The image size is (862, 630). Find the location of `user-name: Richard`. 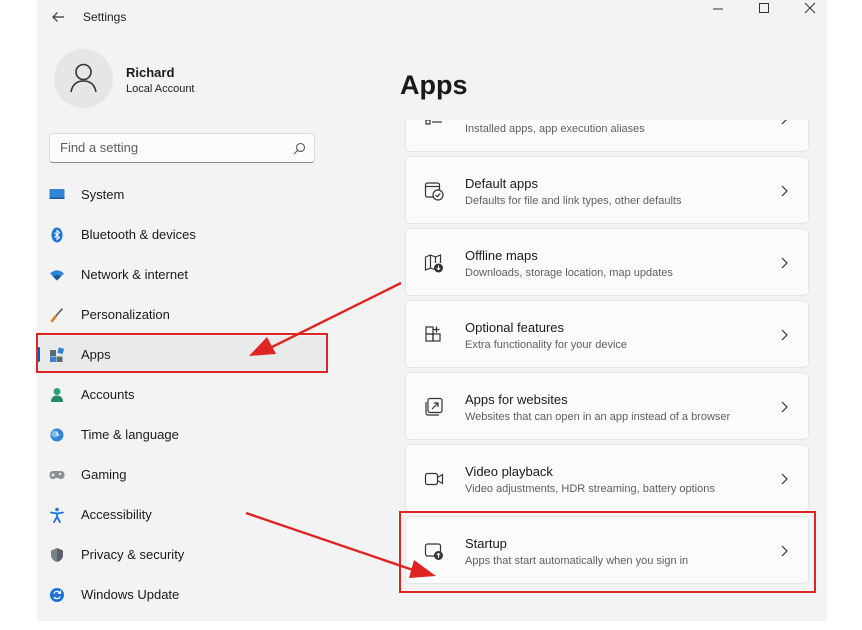

user-name: Richard is located at coordinates (150, 72).